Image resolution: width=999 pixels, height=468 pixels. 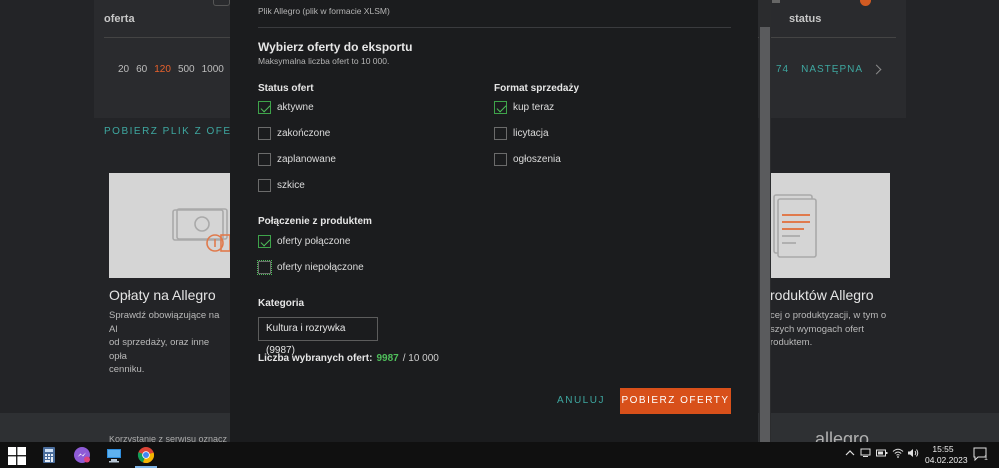 I want to click on sale-format-group-label: Format sprzedaży, so click(x=537, y=88).